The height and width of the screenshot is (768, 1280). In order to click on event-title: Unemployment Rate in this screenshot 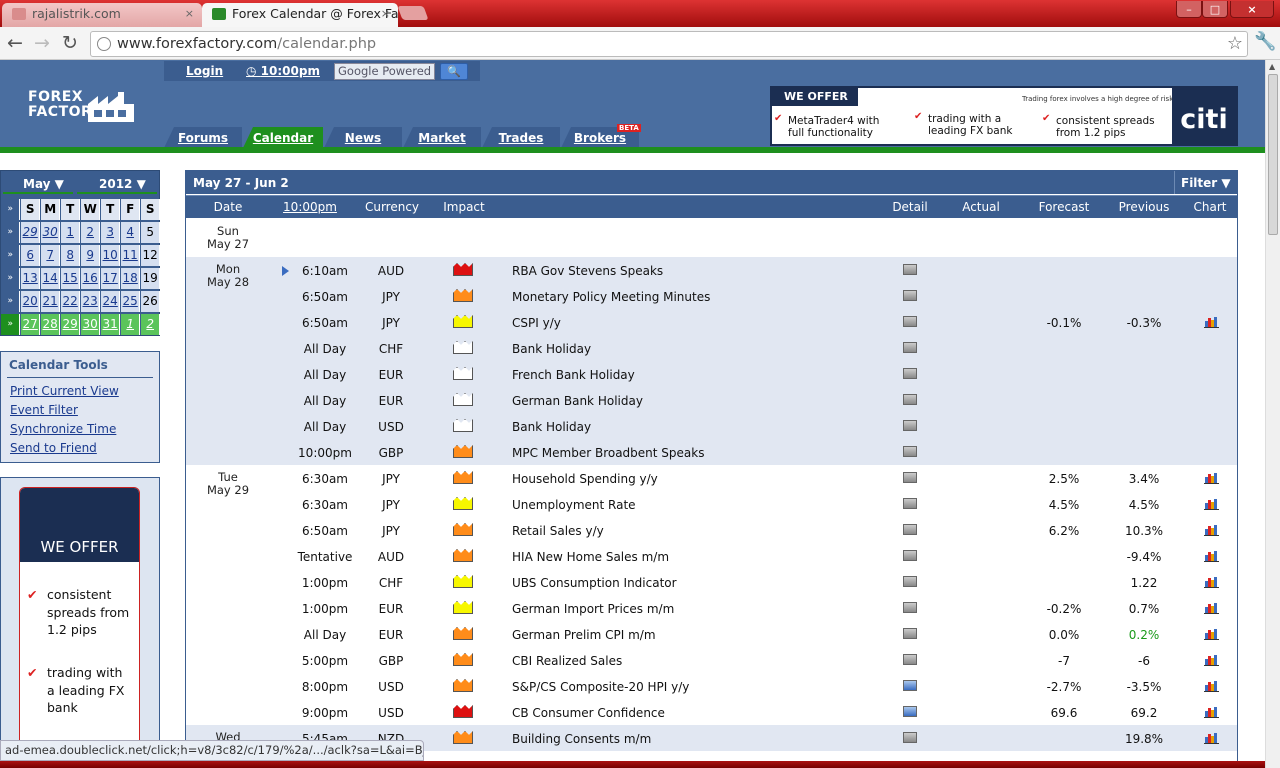, I will do `click(574, 505)`.